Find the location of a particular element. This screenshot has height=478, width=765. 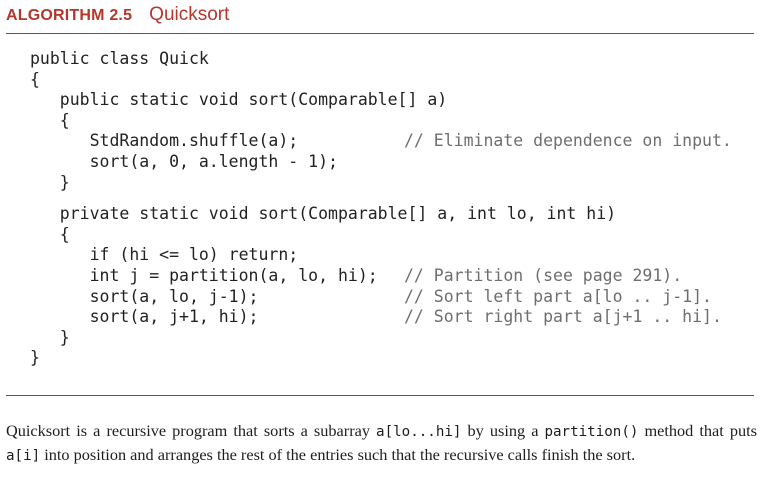

code-text: if (hi <= lo) return; is located at coordinates (164, 255).